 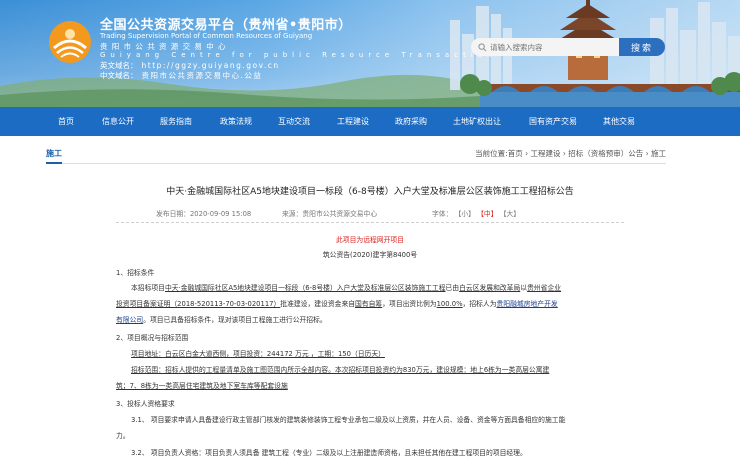 What do you see at coordinates (369, 304) in the screenshot?
I see `funding-source: 国有自筹` at bounding box center [369, 304].